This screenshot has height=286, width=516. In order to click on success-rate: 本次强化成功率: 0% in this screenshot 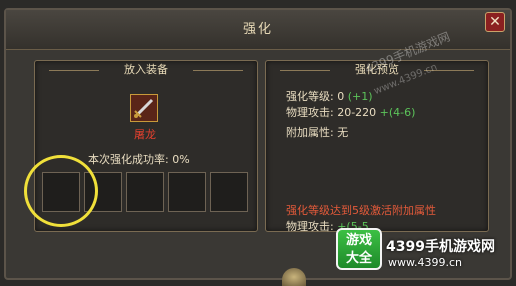, I will do `click(139, 159)`.